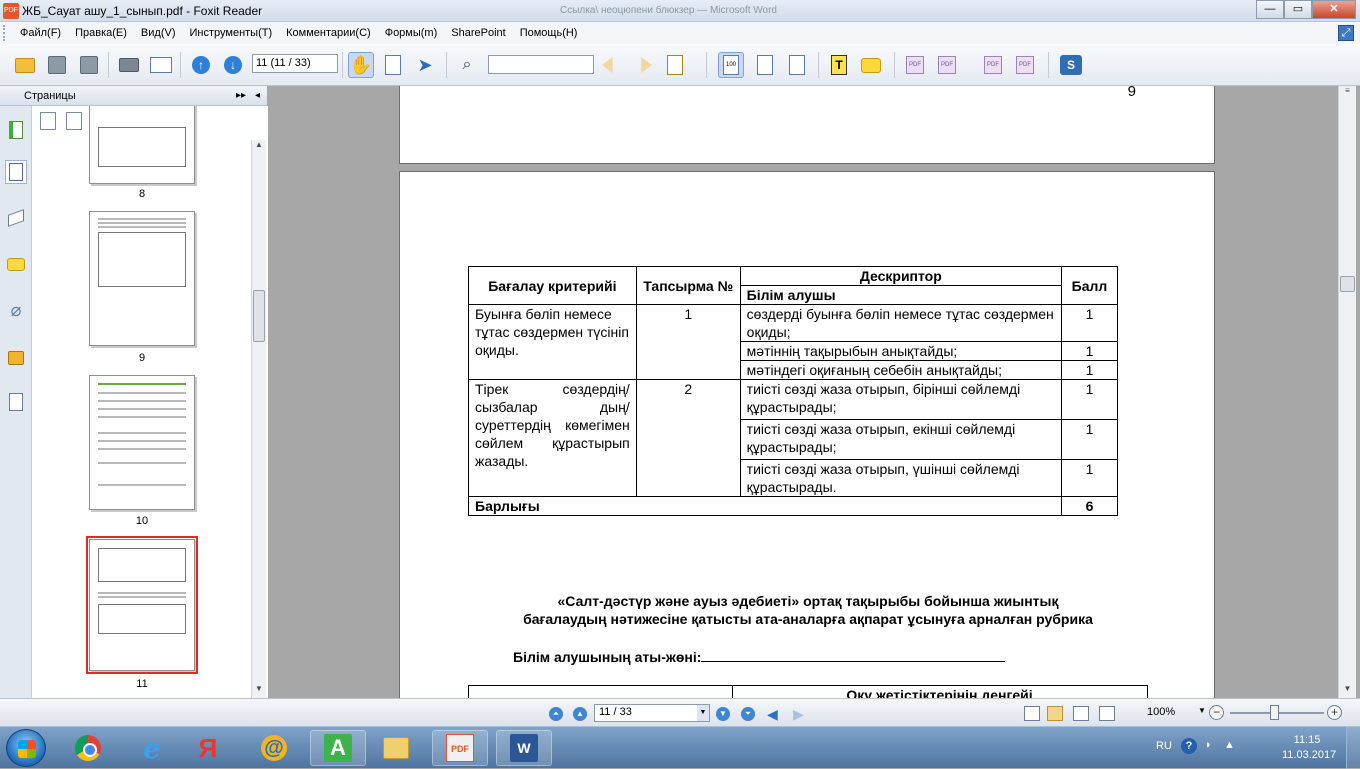 The height and width of the screenshot is (769, 1360). What do you see at coordinates (1230, 746) in the screenshot?
I see `show-hidden-icons-icon: ▲` at bounding box center [1230, 746].